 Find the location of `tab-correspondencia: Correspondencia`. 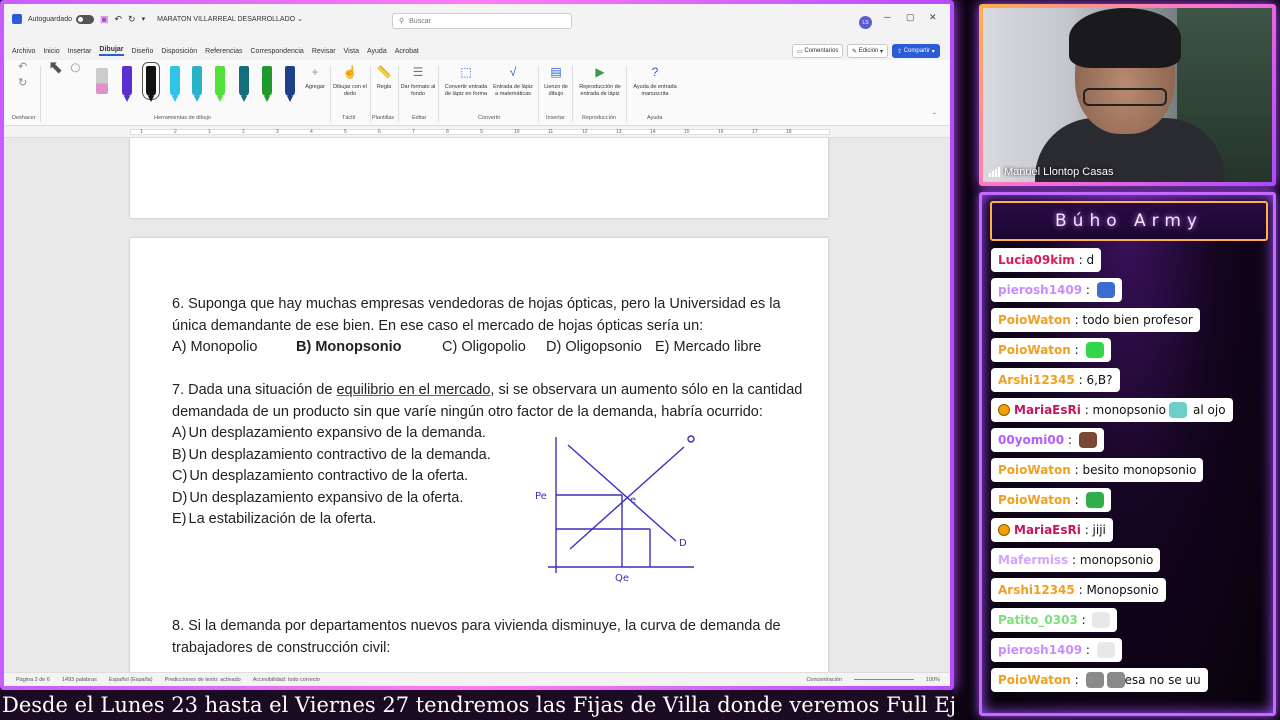

tab-correspondencia: Correspondencia is located at coordinates (277, 51).